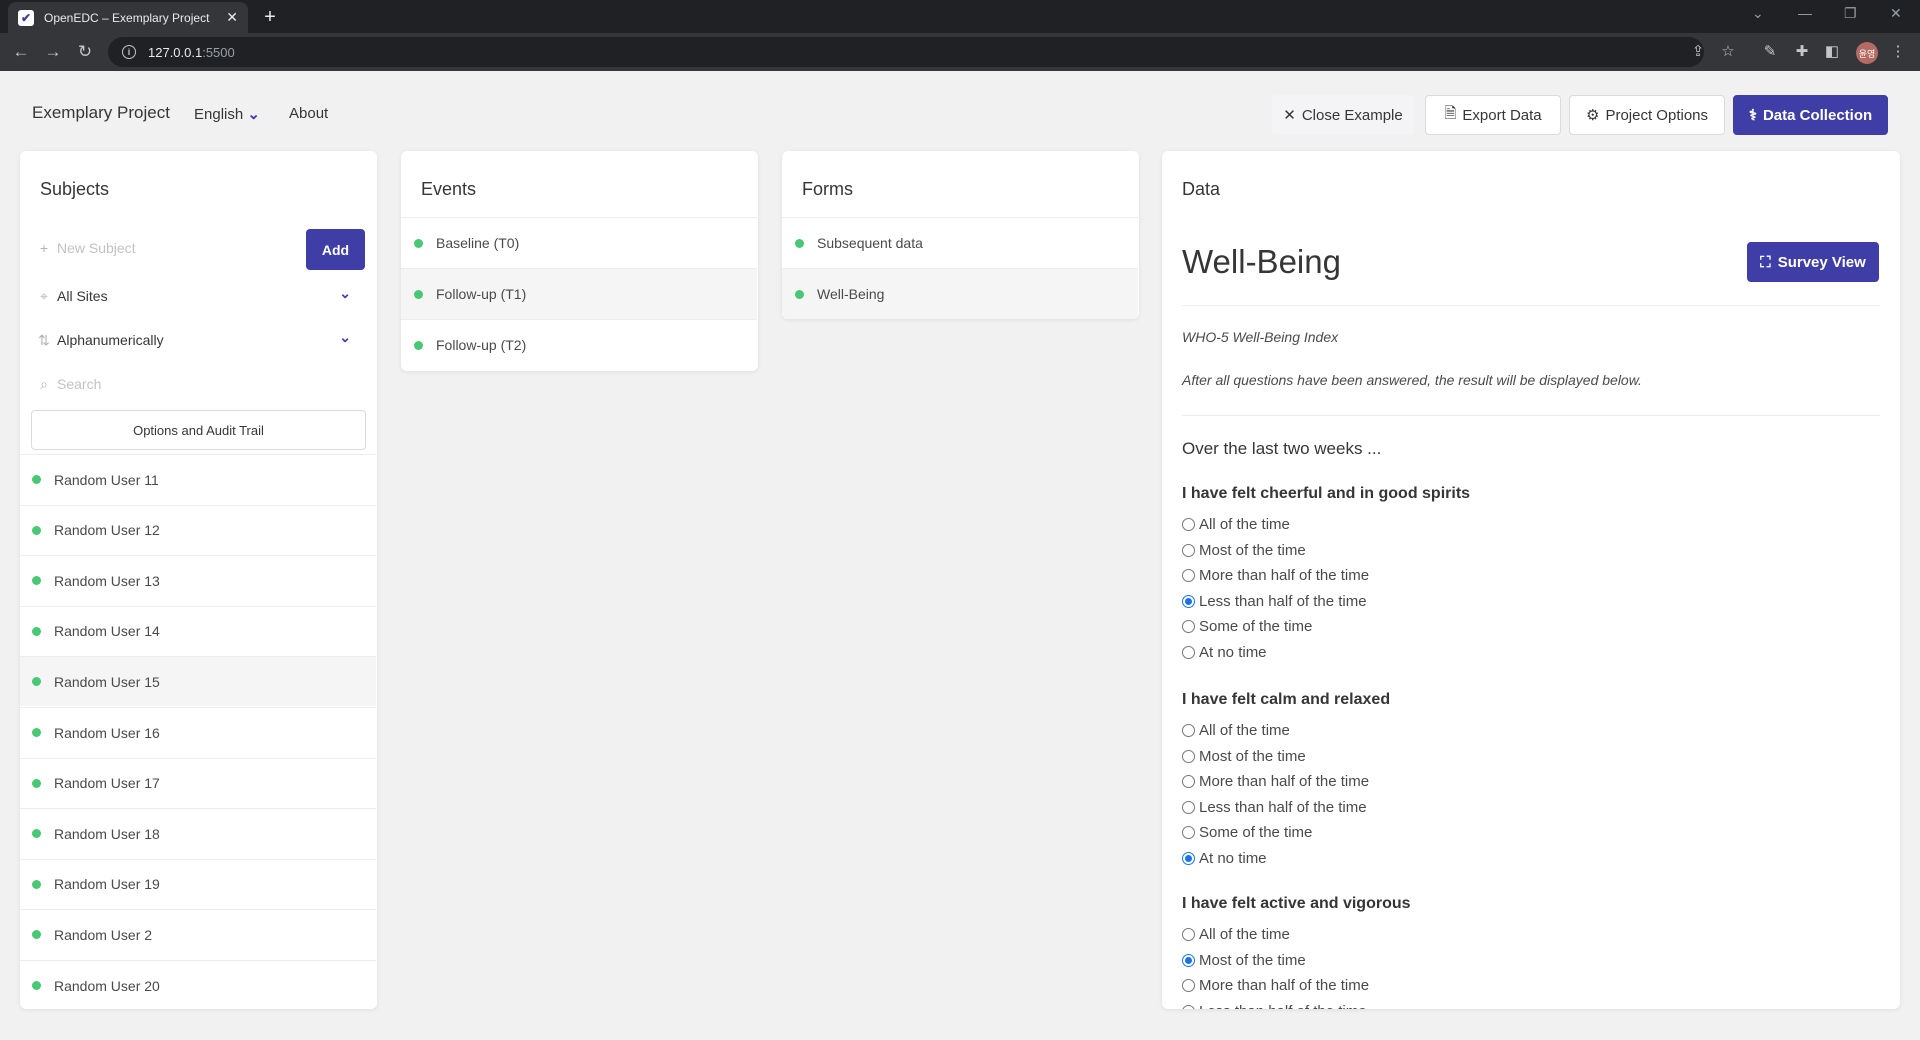 The width and height of the screenshot is (1920, 1040). I want to click on sort-order-select: ⇅ Alphanumerically ⌄, so click(197, 340).